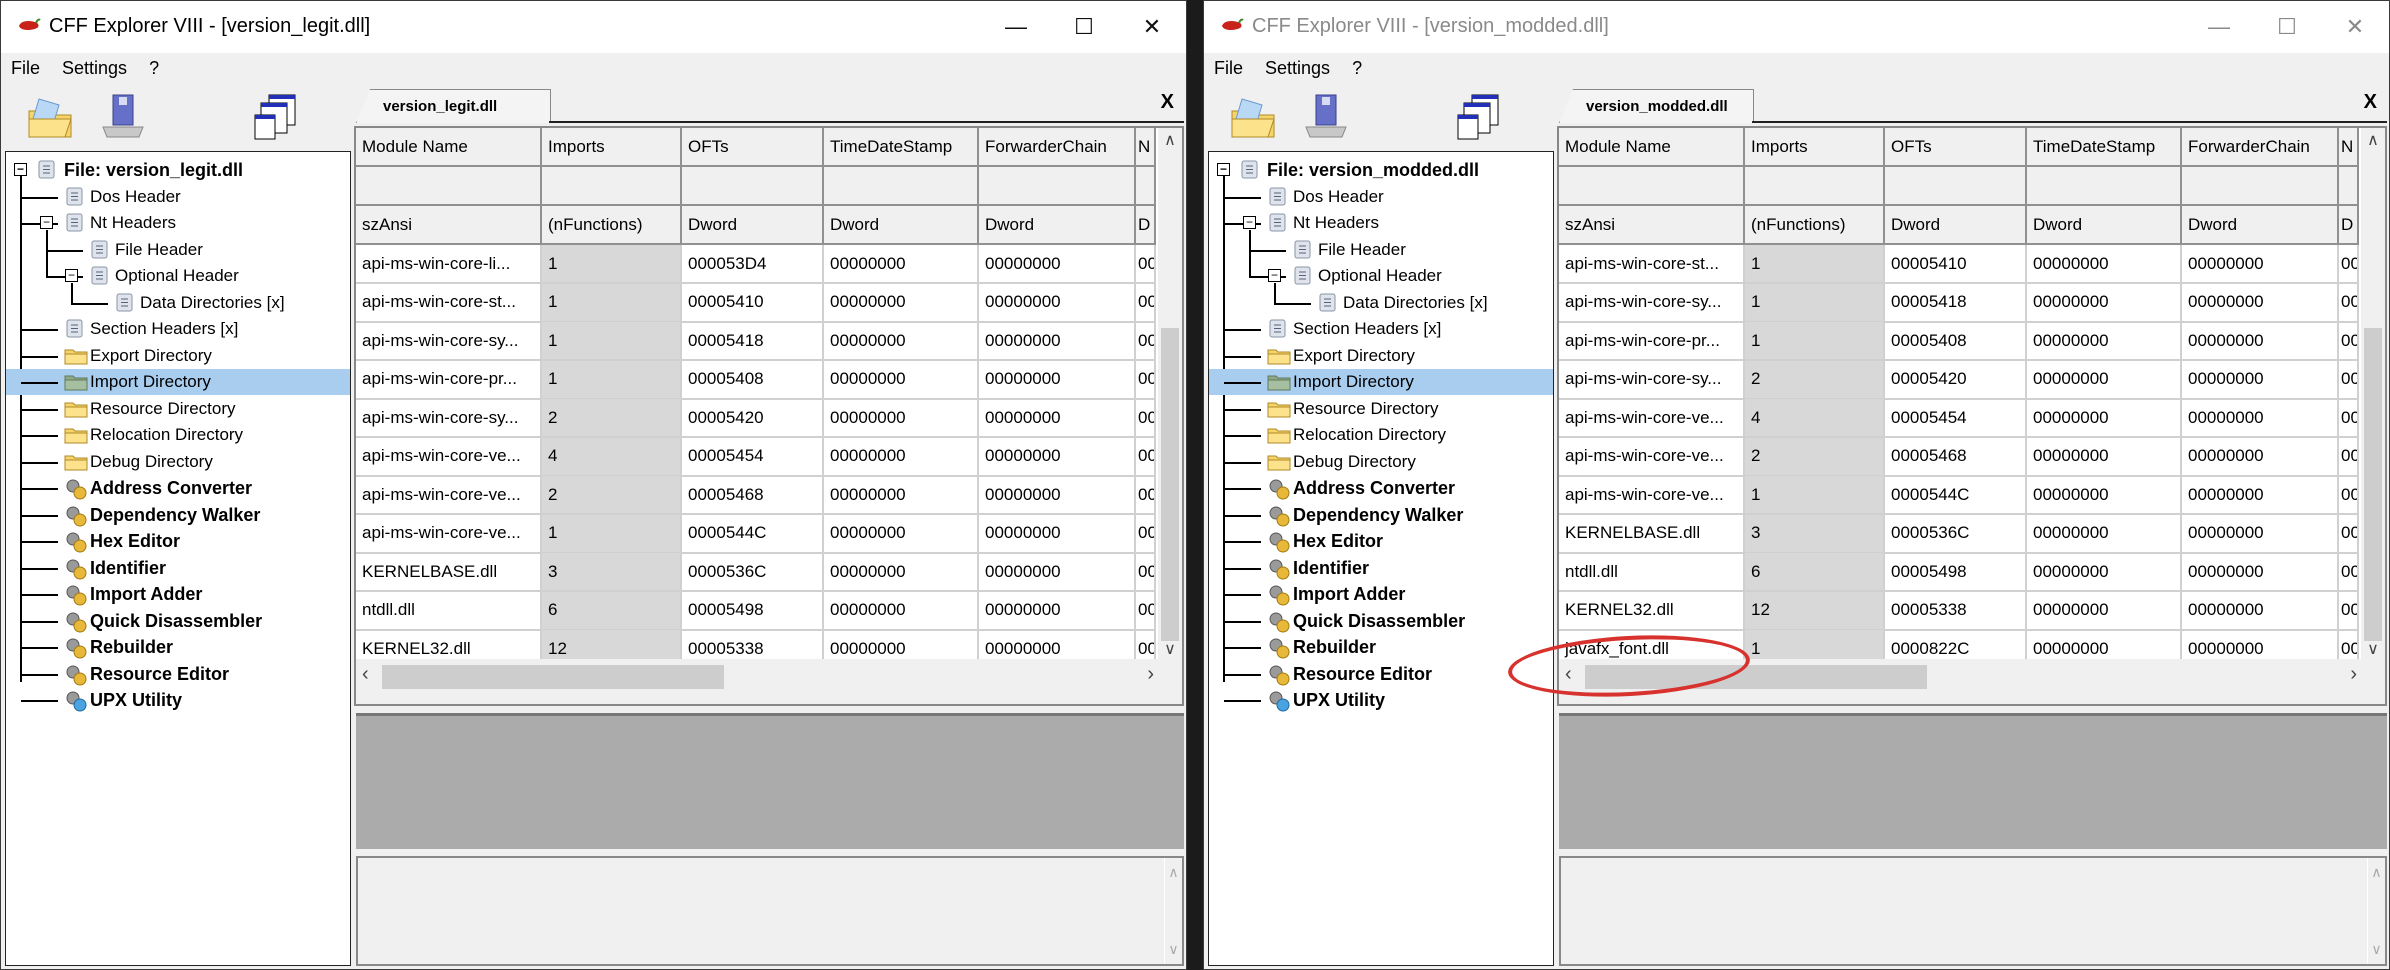  What do you see at coordinates (753, 264) in the screenshot?
I see `table-cell: 000053D4` at bounding box center [753, 264].